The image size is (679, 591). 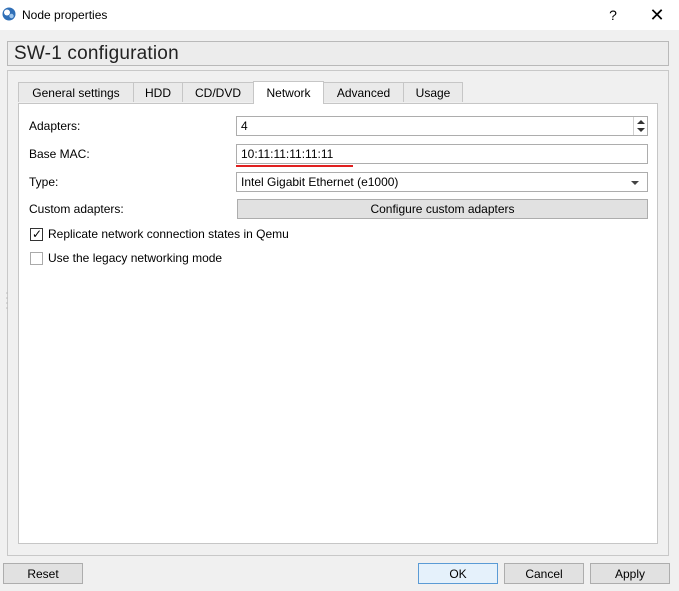 What do you see at coordinates (458, 573) in the screenshot?
I see `ok-button: OK` at bounding box center [458, 573].